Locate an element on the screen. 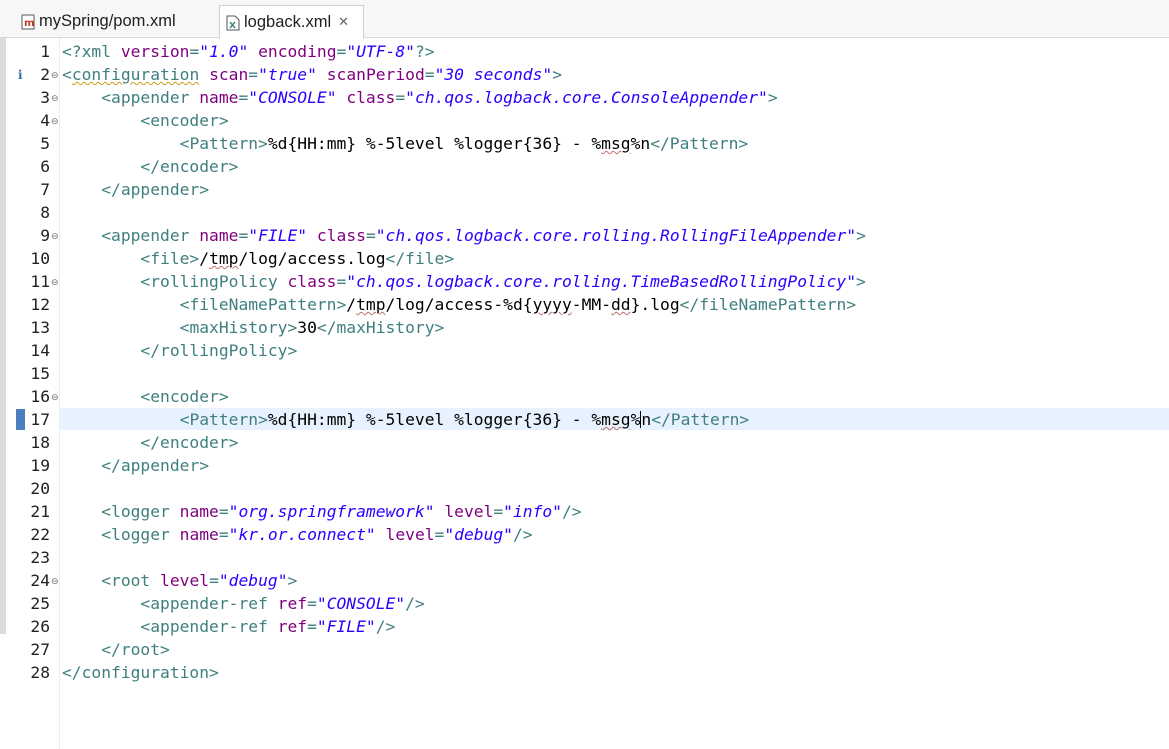 This screenshot has height=749, width=1169. code-token: "debug" is located at coordinates (478, 534).